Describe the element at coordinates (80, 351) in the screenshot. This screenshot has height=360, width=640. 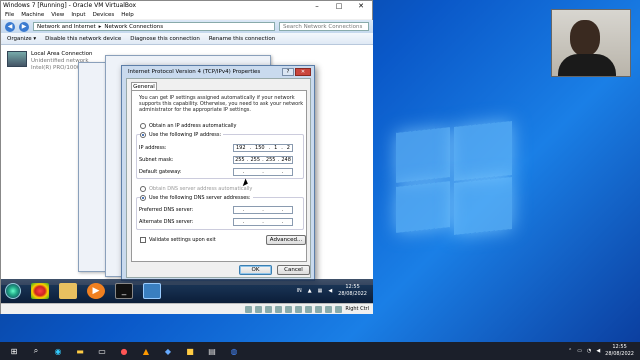
I see `explorer-icon: ▬` at that location.